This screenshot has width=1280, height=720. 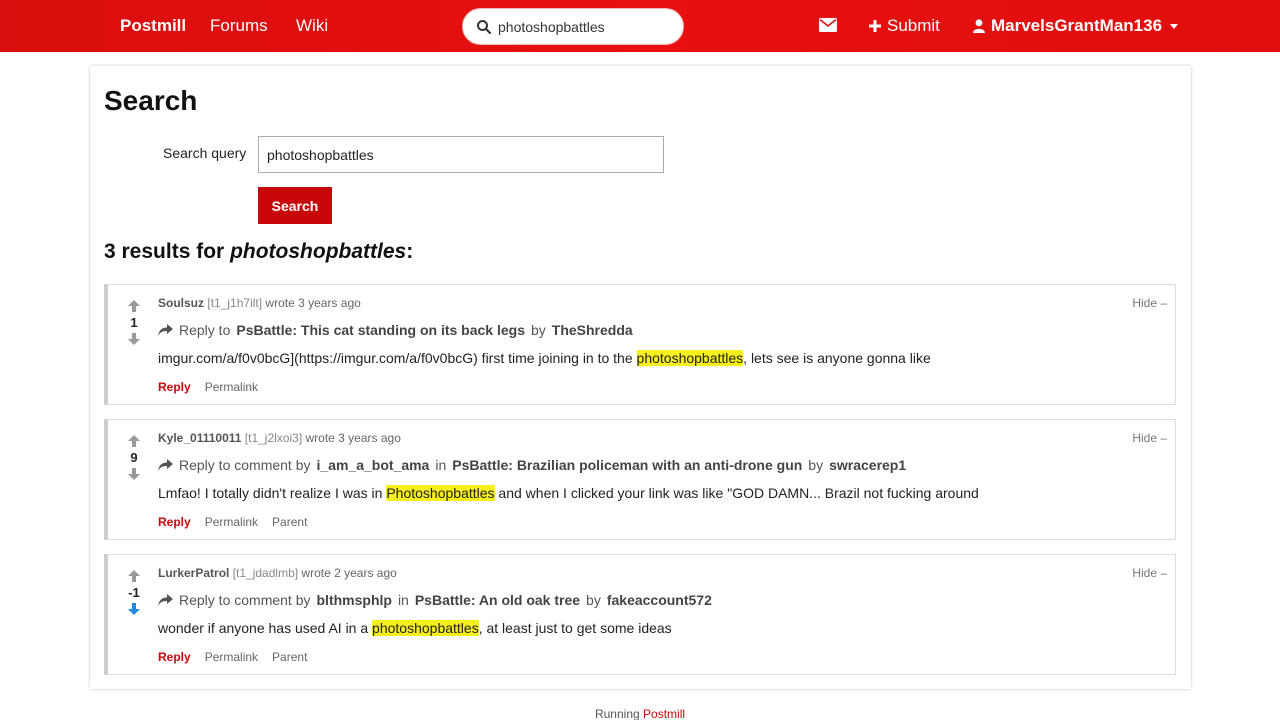 What do you see at coordinates (272, 493) in the screenshot?
I see `body-text-before: Lmfao! I totally didn't realize I was in` at bounding box center [272, 493].